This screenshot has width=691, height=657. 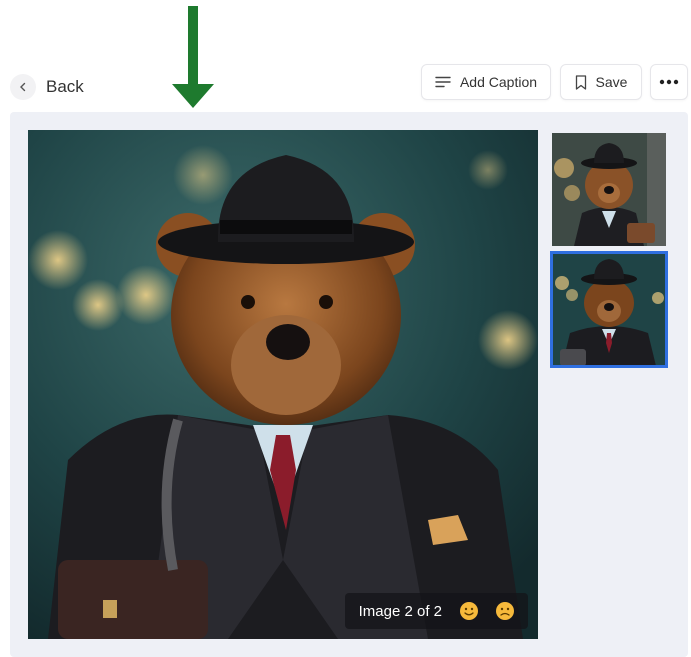 I want to click on save-label: Save, so click(x=611, y=82).